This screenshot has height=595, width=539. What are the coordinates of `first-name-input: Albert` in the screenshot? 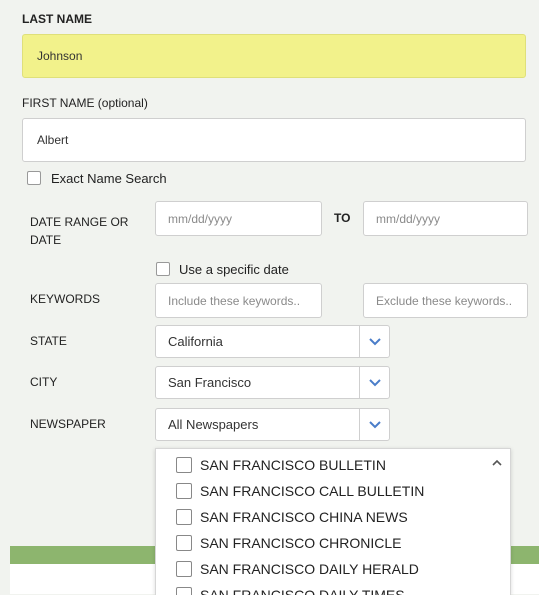 It's located at (274, 140).